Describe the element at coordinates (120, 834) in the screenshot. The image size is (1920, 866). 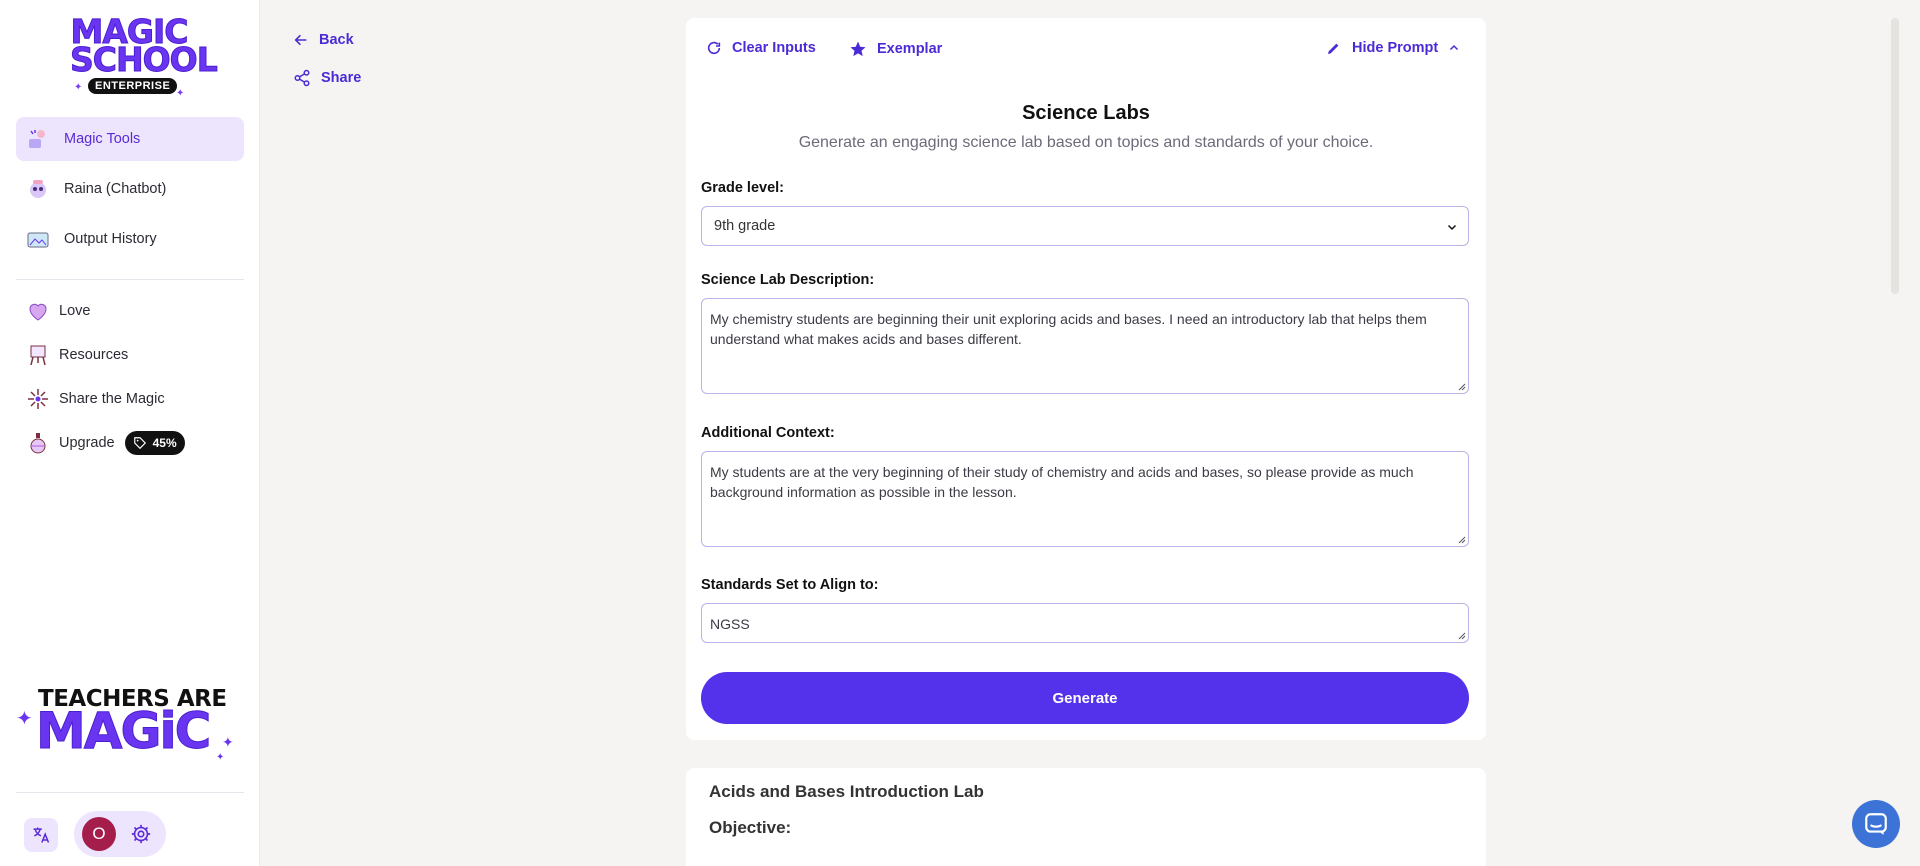
I see `user-menu: O` at that location.